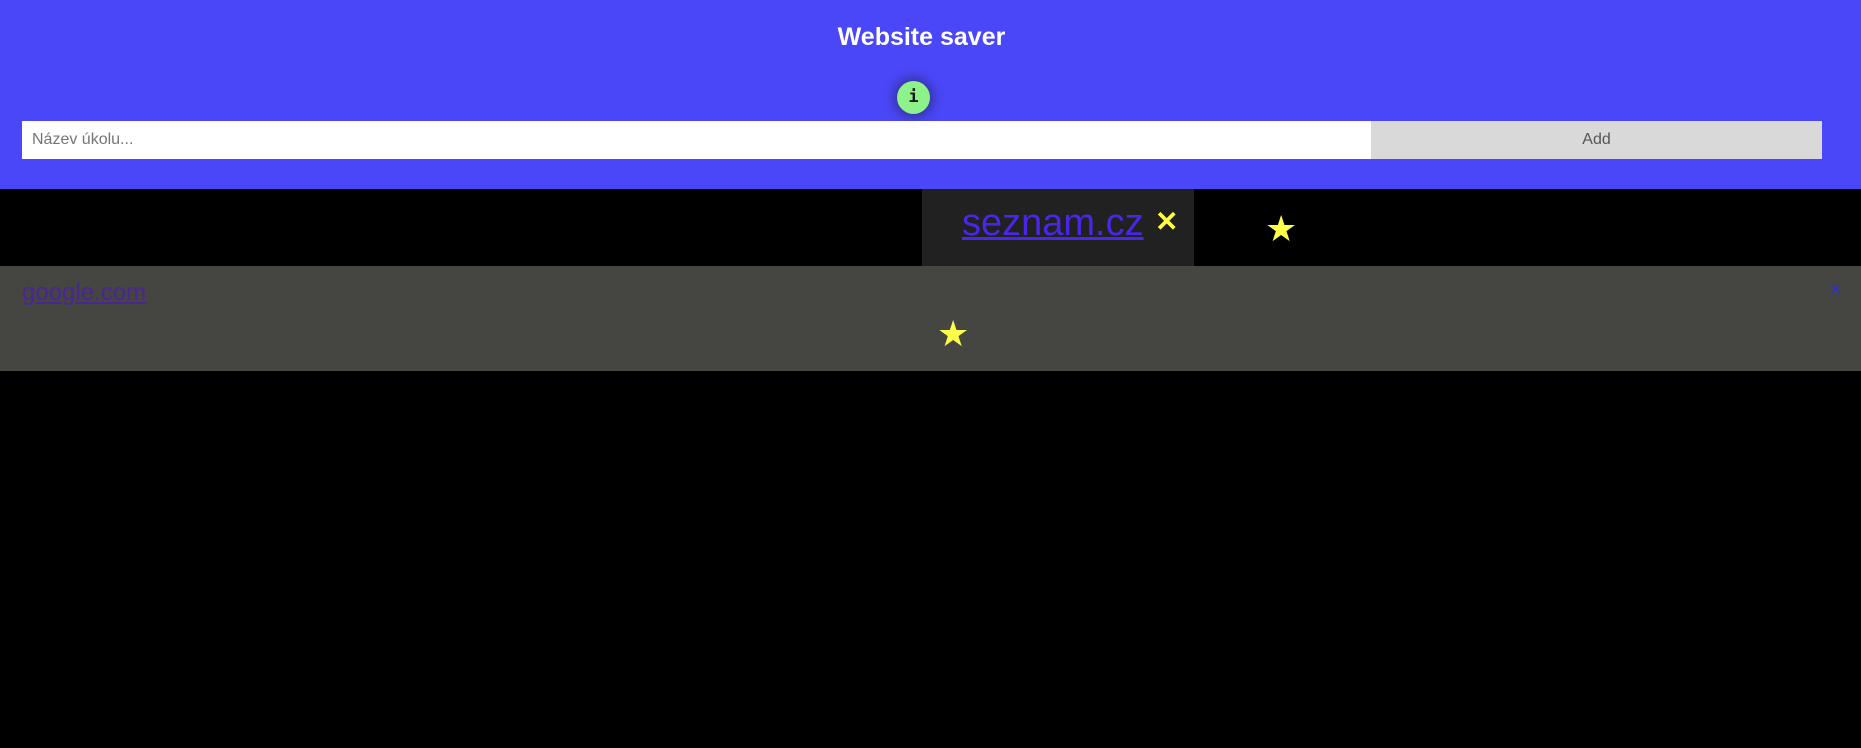  Describe the element at coordinates (1596, 140) in the screenshot. I see `add-button: Add` at that location.